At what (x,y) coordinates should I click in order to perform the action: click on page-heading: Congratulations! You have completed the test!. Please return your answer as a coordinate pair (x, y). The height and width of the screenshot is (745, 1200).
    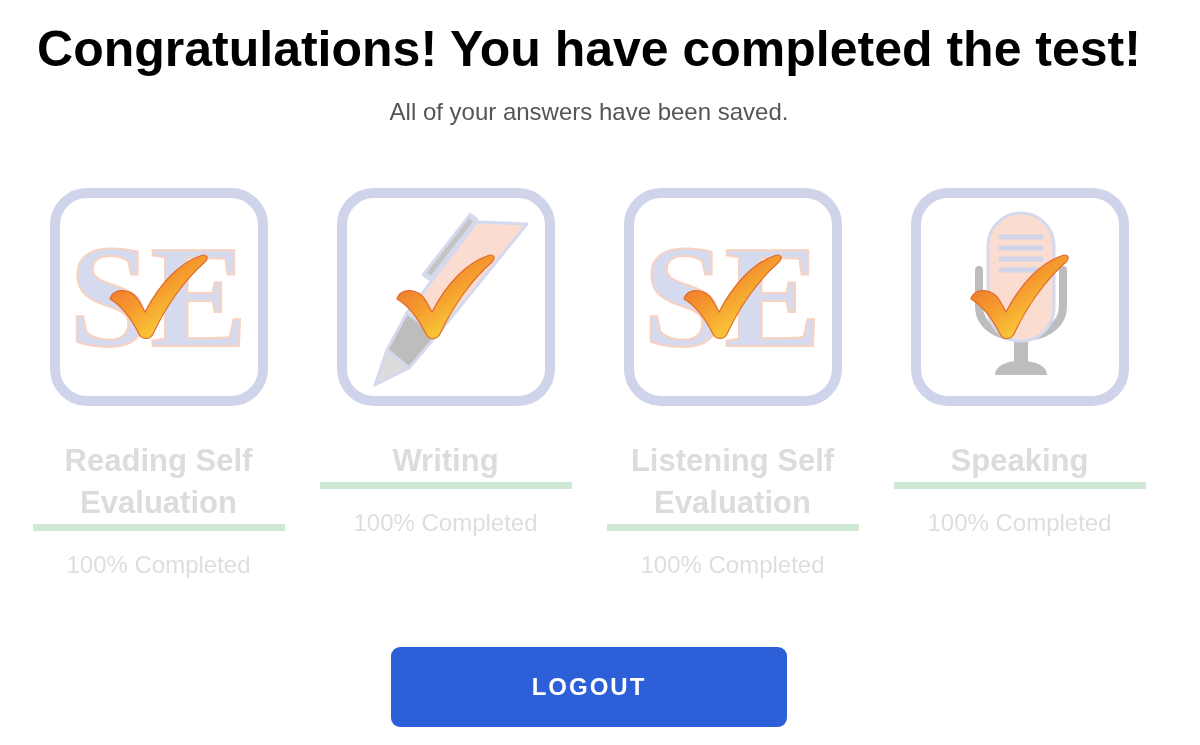
    Looking at the image, I should click on (589, 49).